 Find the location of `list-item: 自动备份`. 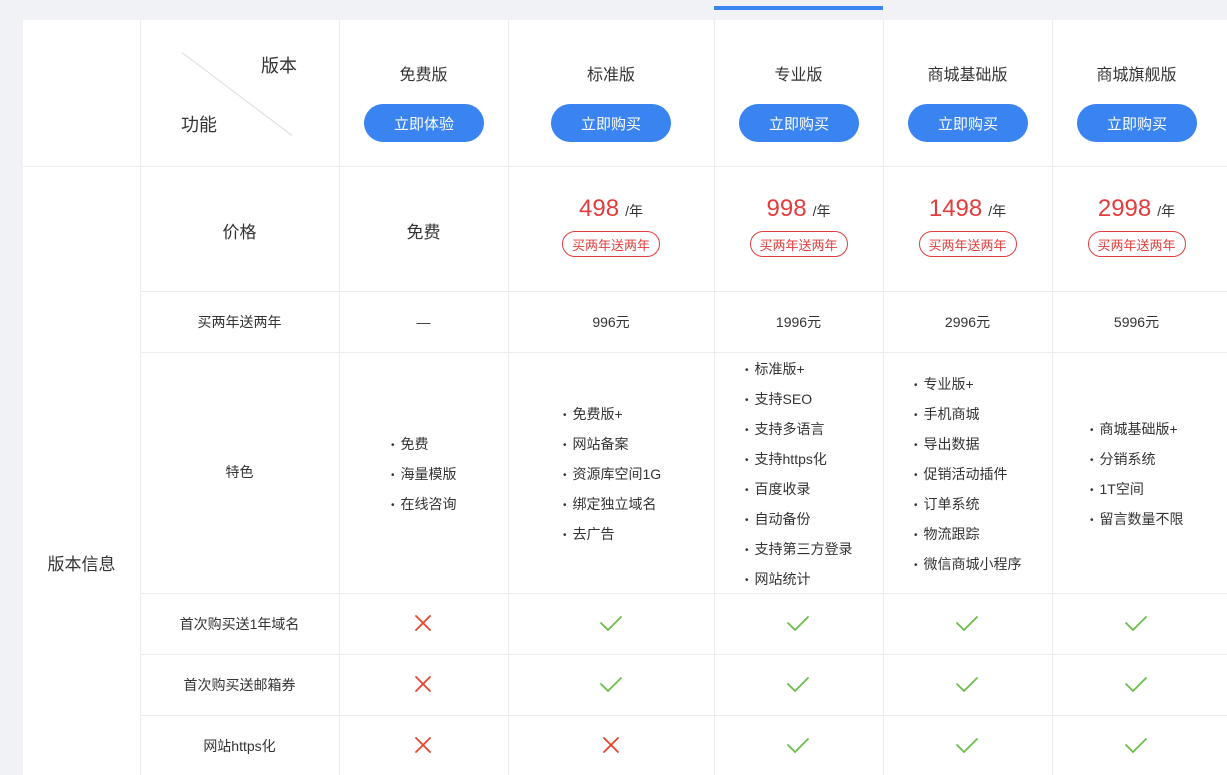

list-item: 自动备份 is located at coordinates (799, 519).